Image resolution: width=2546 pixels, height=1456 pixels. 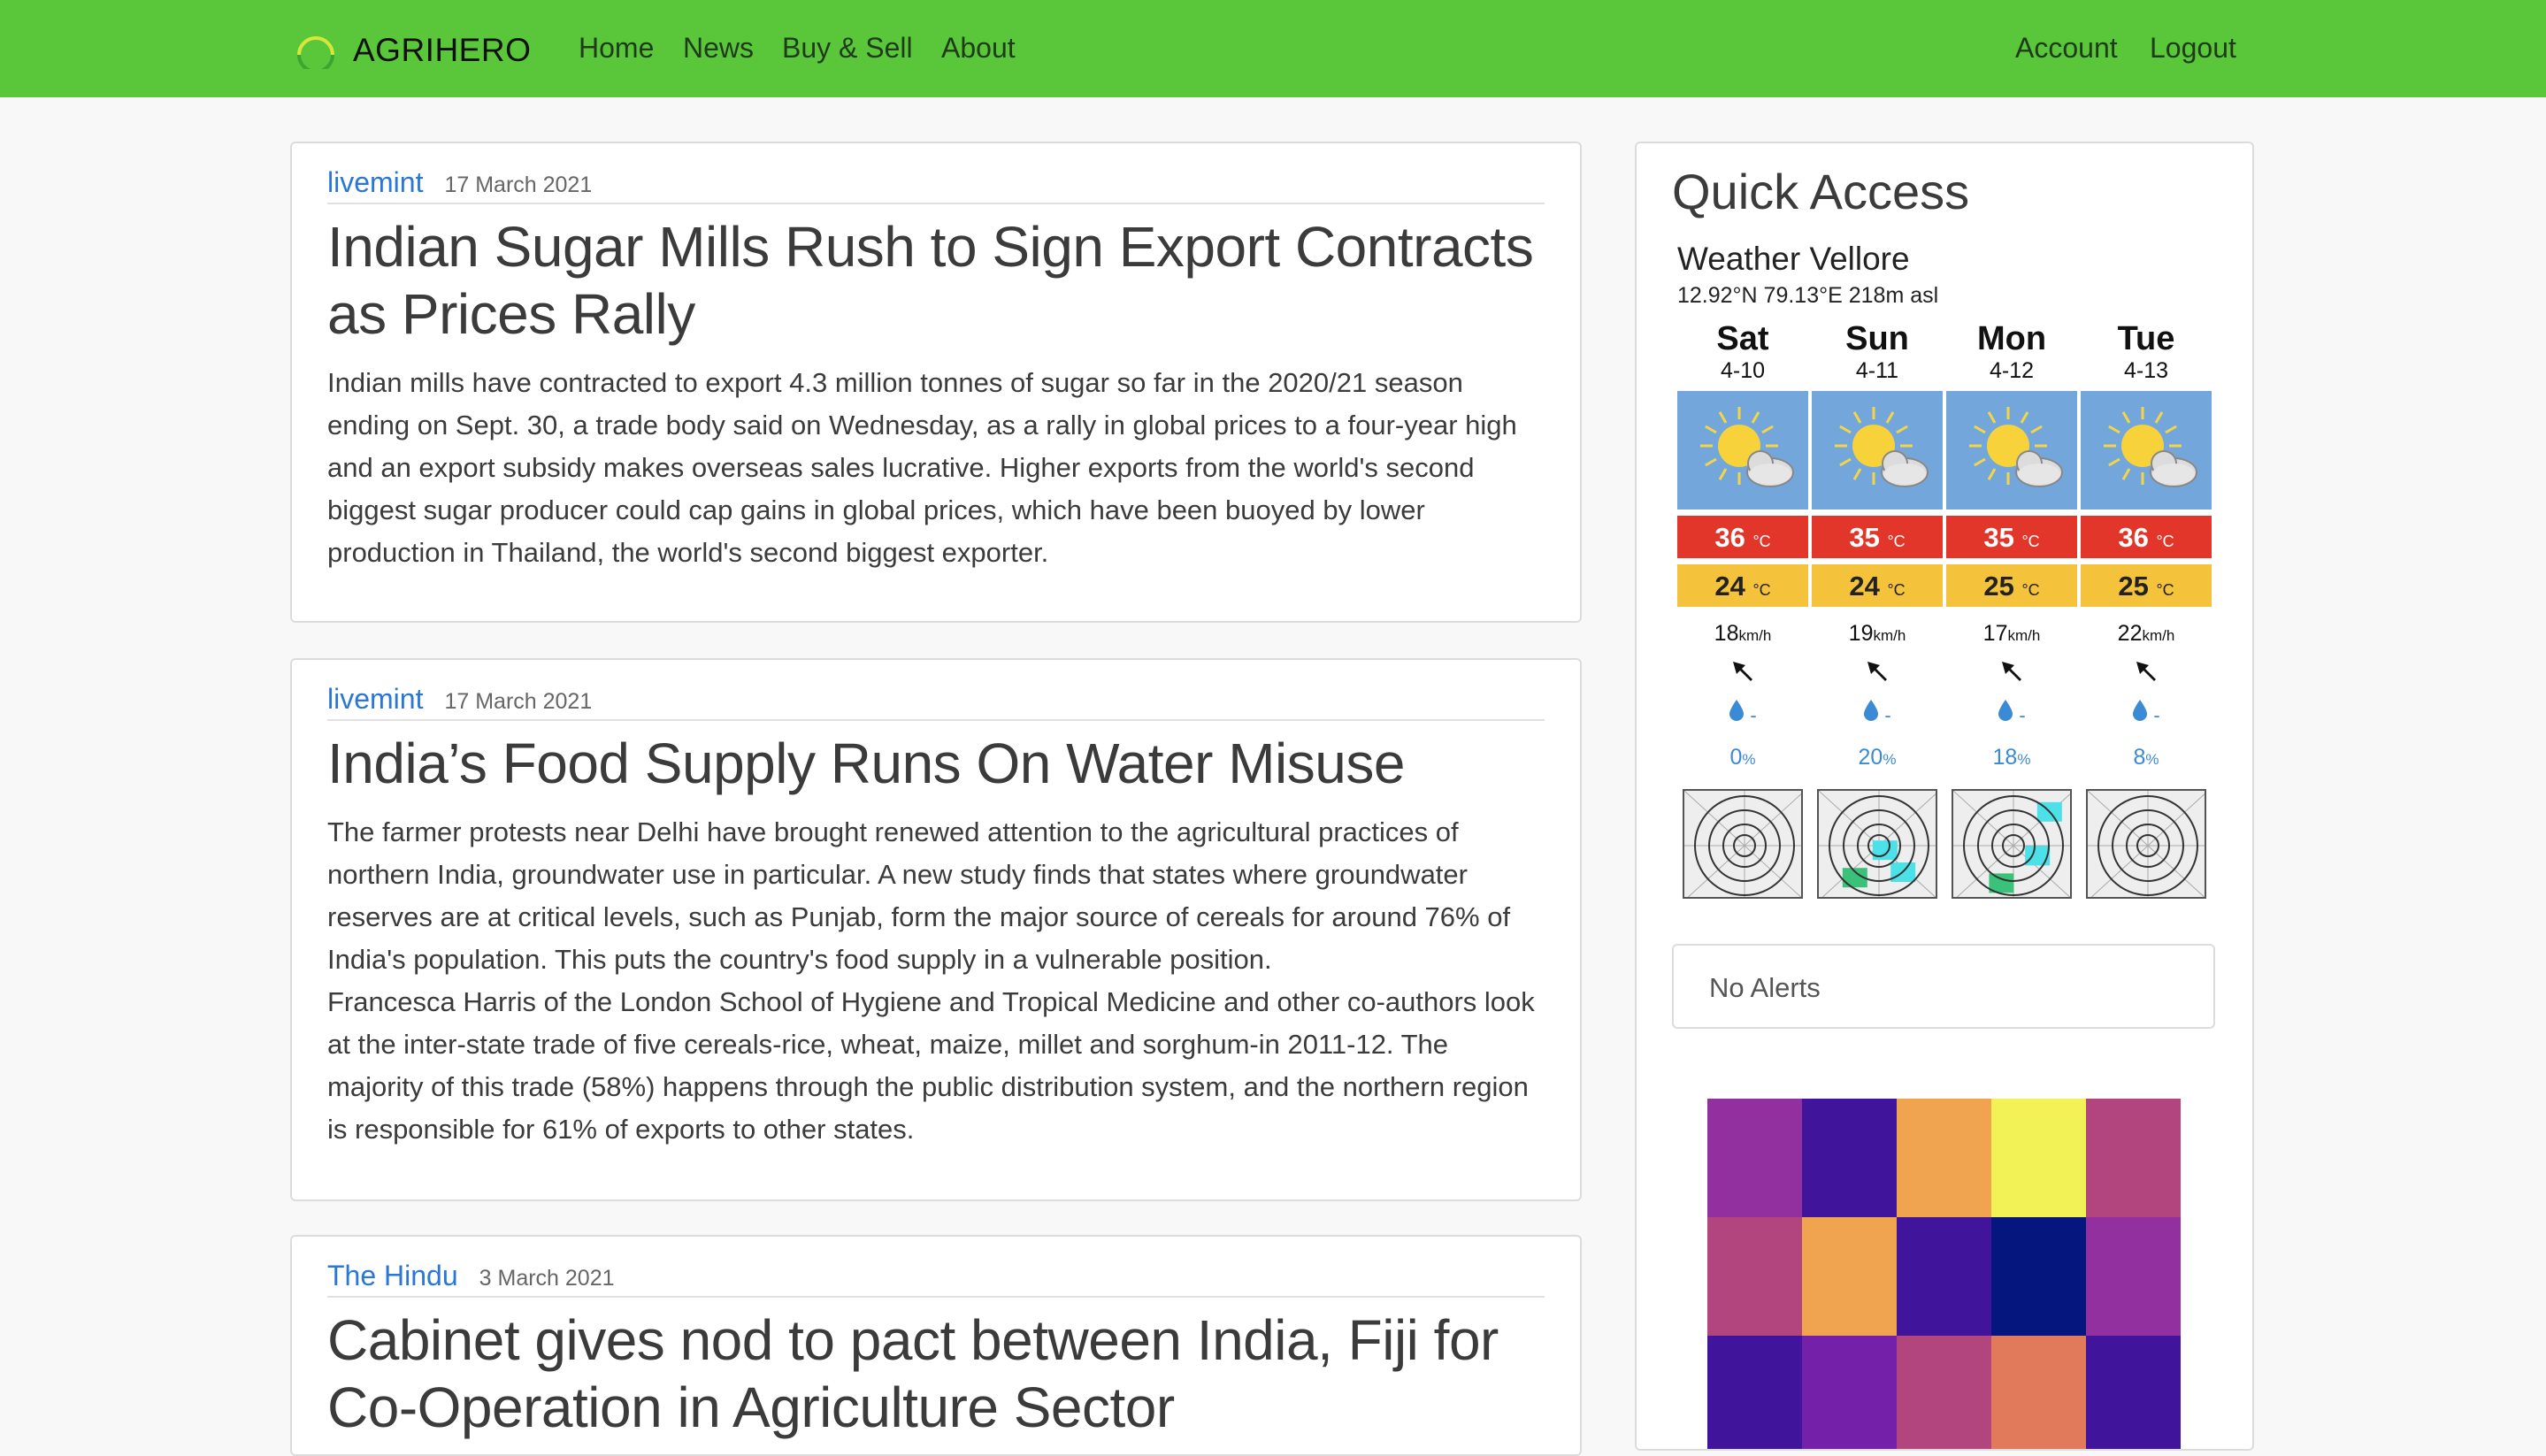 I want to click on alerts-box: No Alerts, so click(x=1943, y=986).